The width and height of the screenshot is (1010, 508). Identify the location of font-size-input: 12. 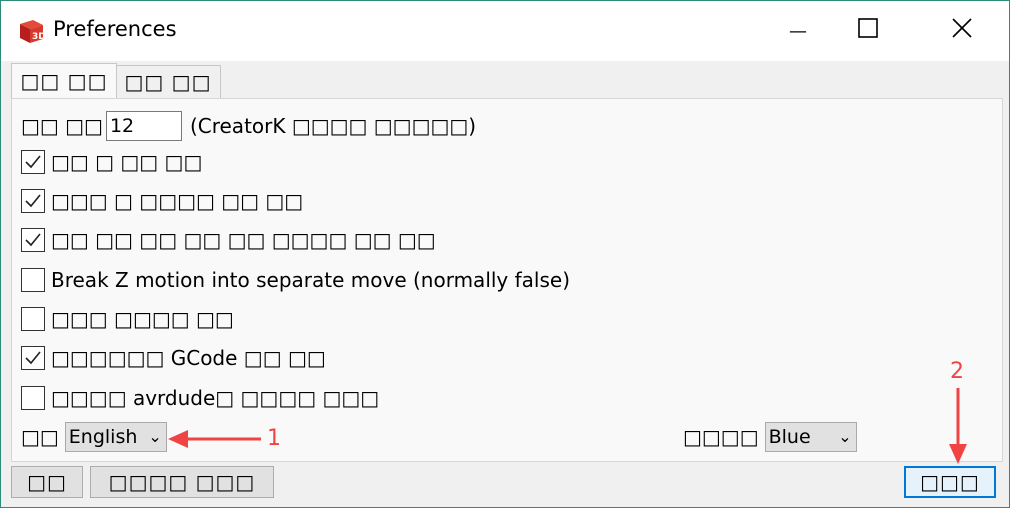
(143, 126).